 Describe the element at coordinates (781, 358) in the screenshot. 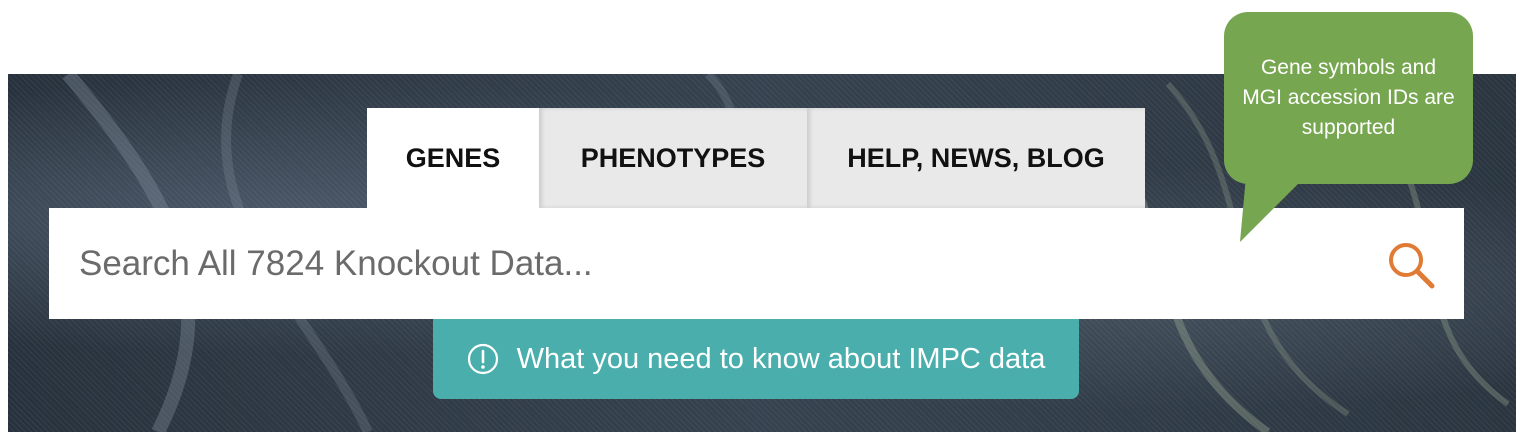

I see `info-button-label: What you need to know about IMPC data` at that location.